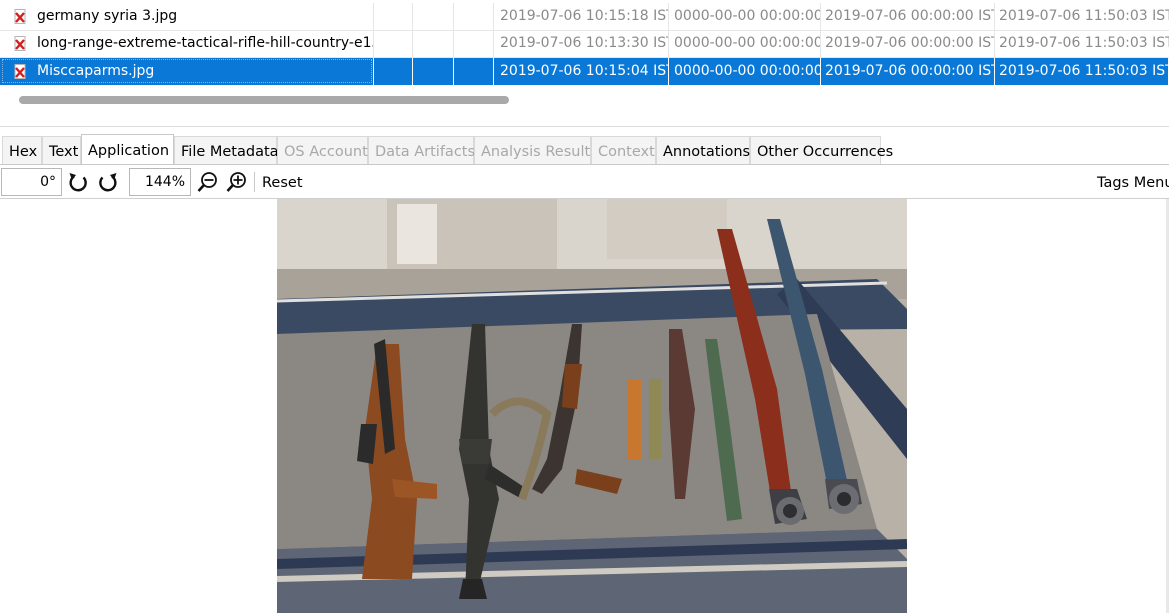 The height and width of the screenshot is (613, 1169). What do you see at coordinates (160, 182) in the screenshot?
I see `zoom-level-field: 144%` at bounding box center [160, 182].